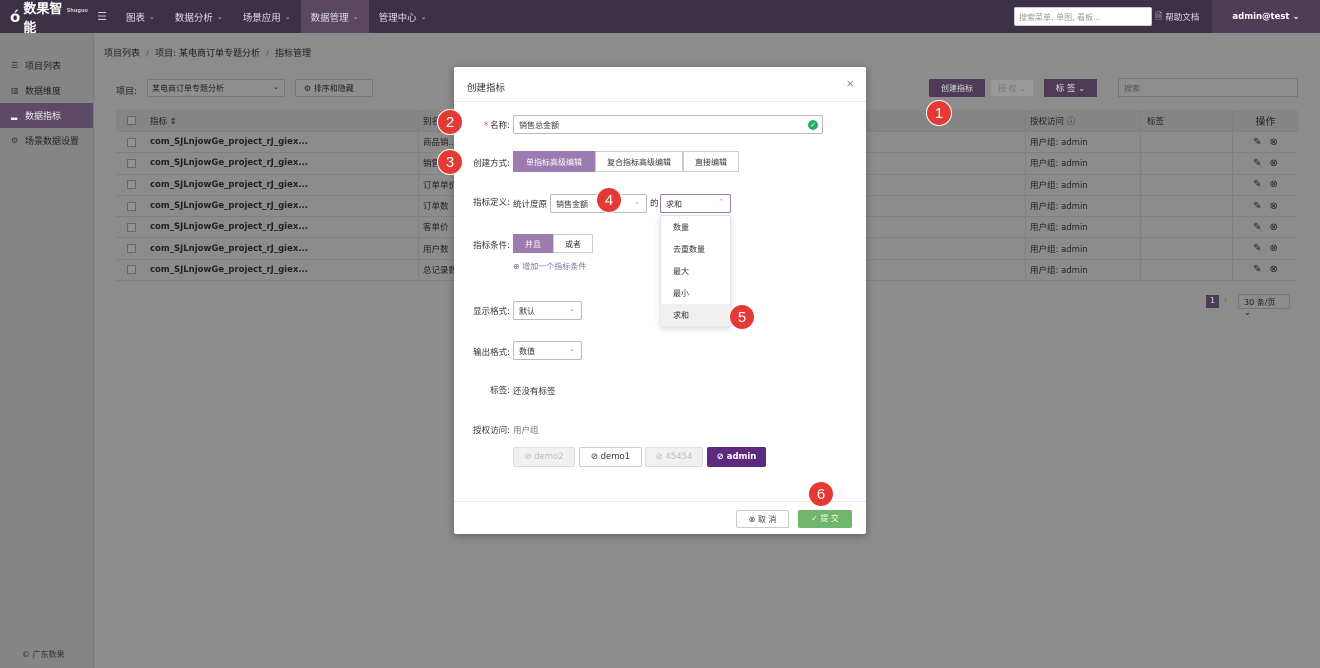 The image size is (1320, 668). I want to click on tag-button: 标 签 ⌄, so click(1070, 88).